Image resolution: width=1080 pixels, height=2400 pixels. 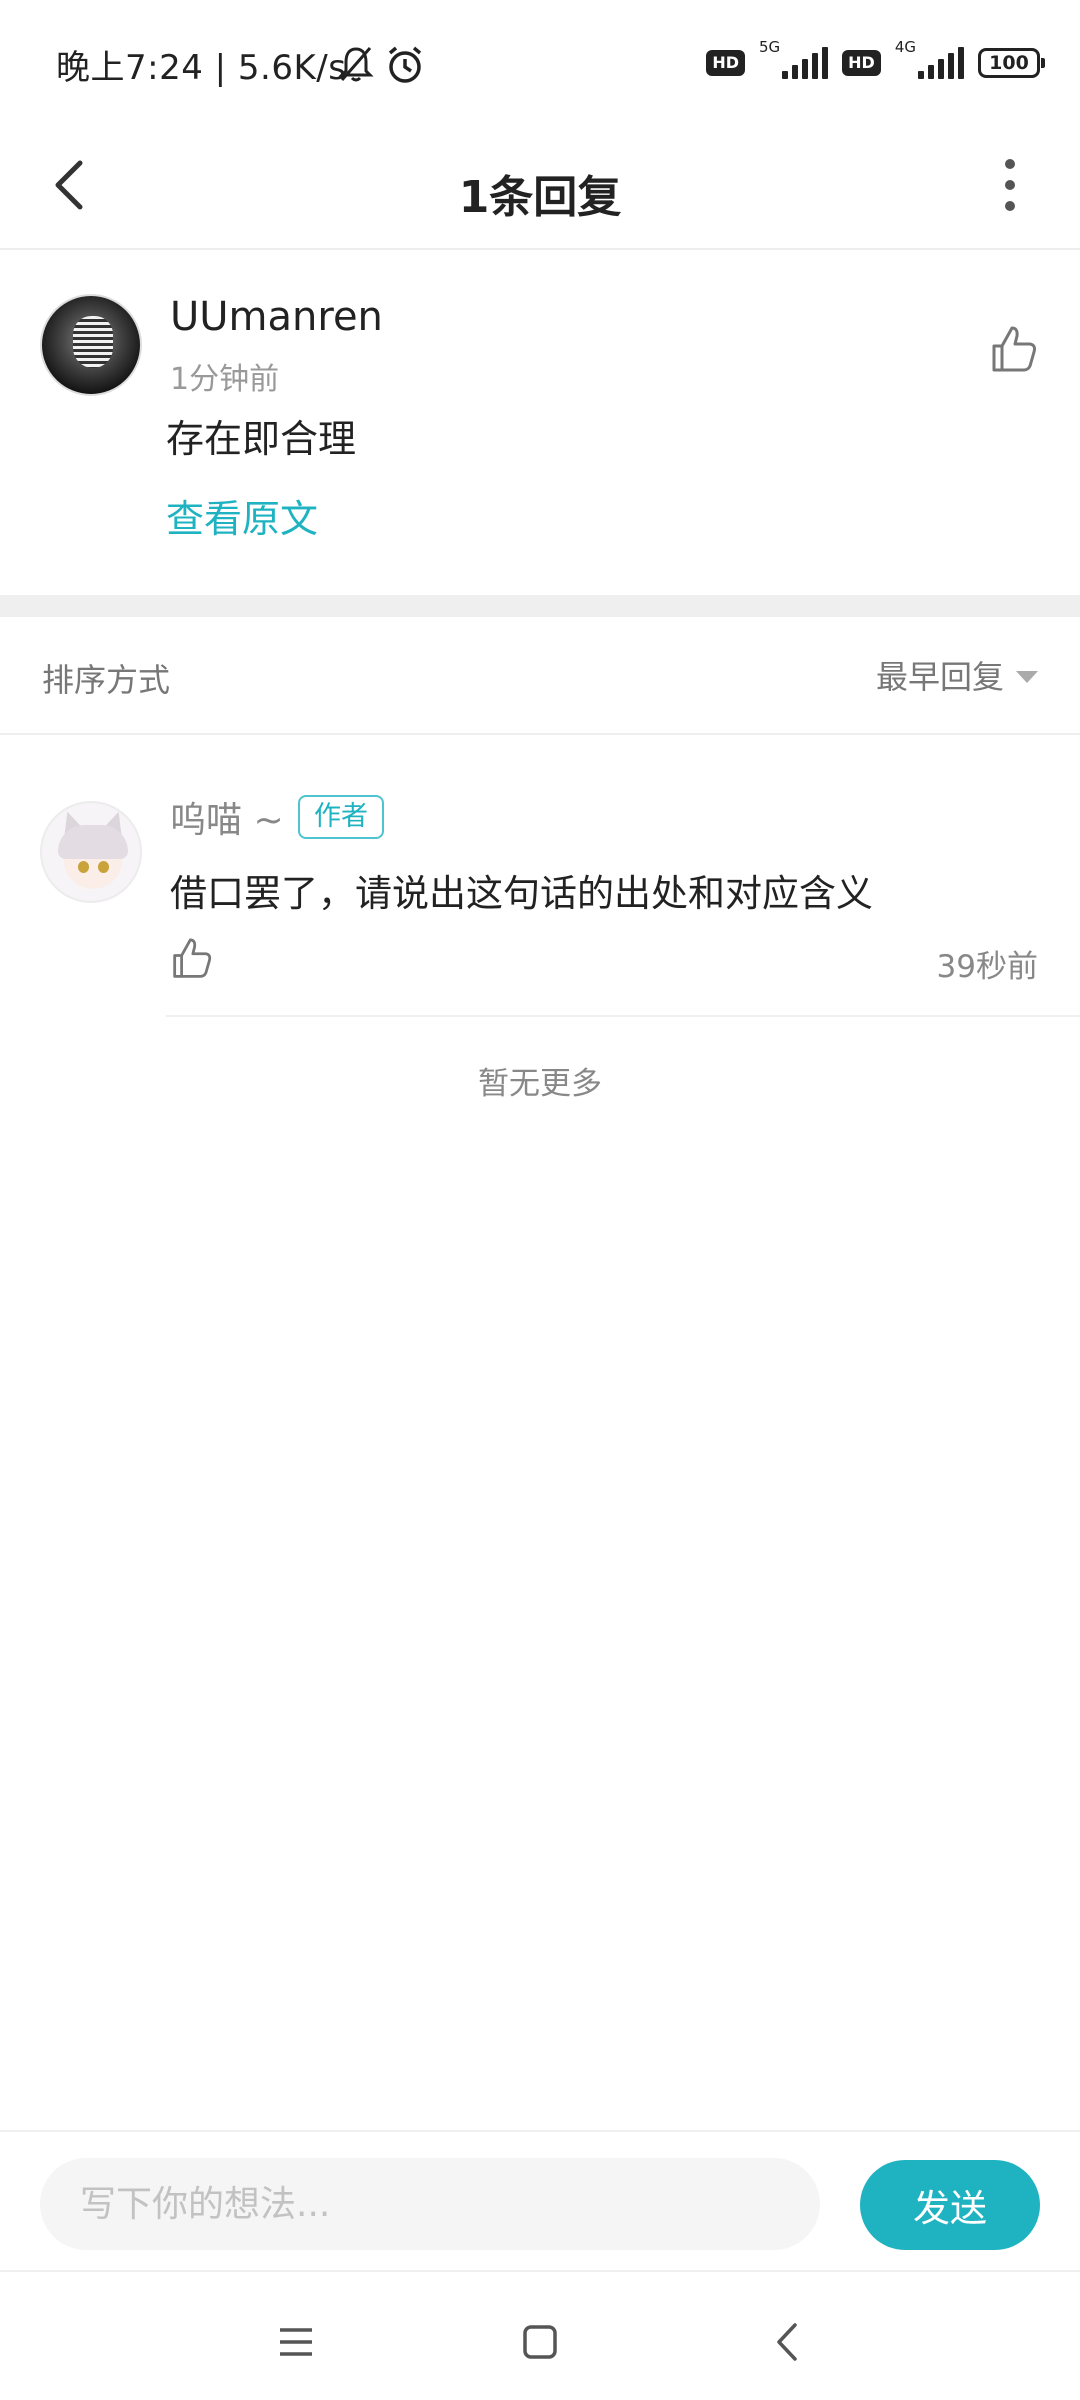 I want to click on page-title: 1条回复, so click(x=540, y=197).